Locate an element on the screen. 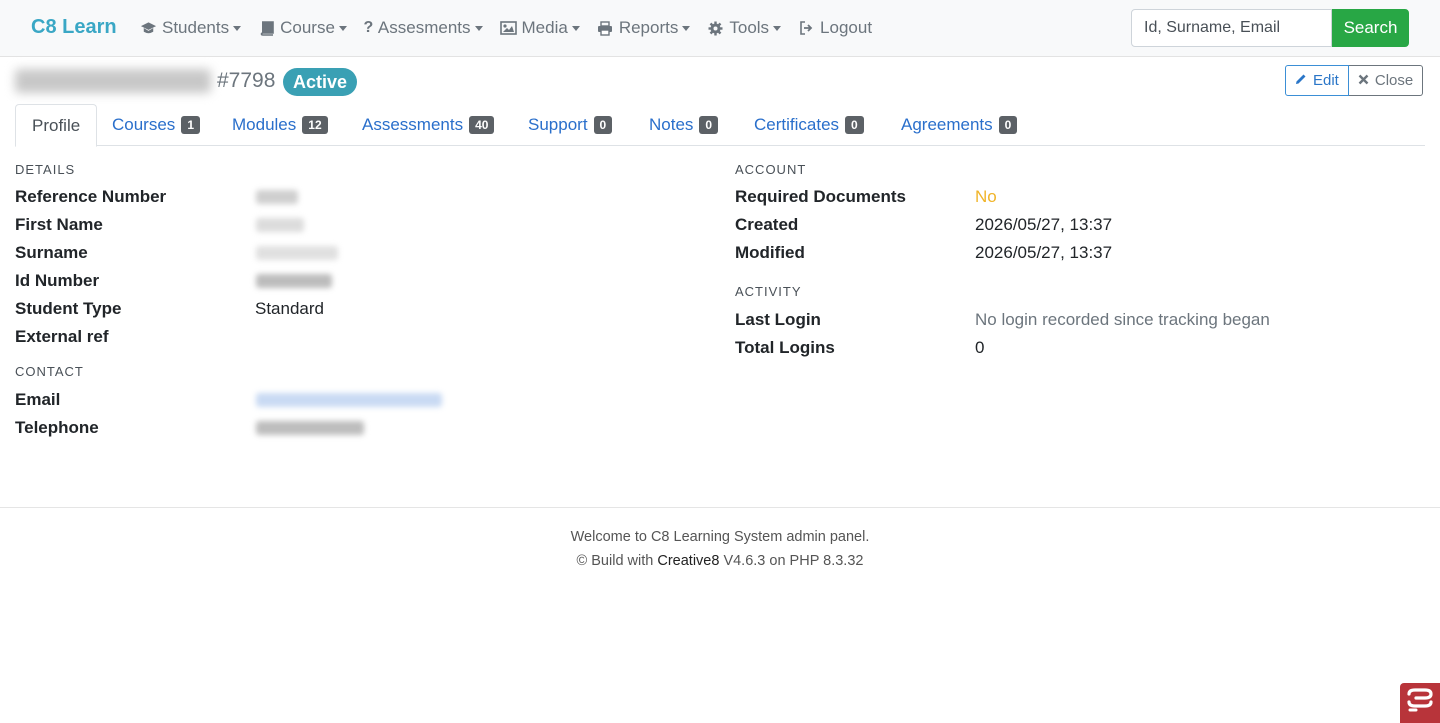  nav-assesments: ? Assesments is located at coordinates (423, 28).